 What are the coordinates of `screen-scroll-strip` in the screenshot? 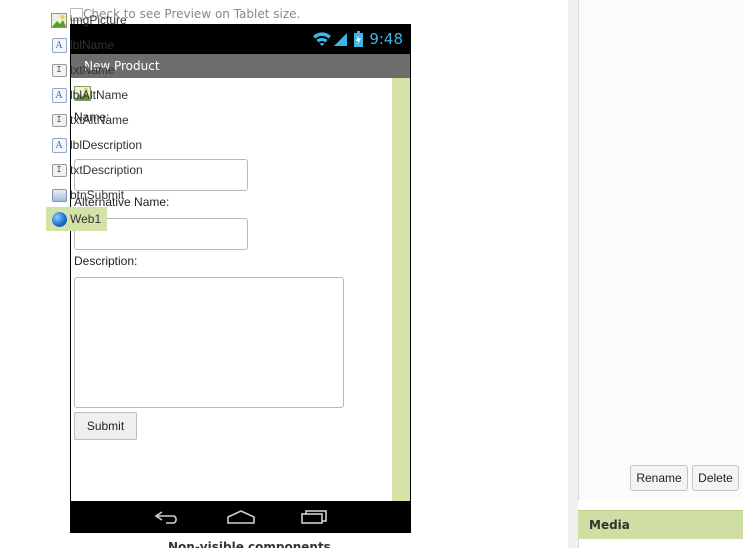 It's located at (401, 289).